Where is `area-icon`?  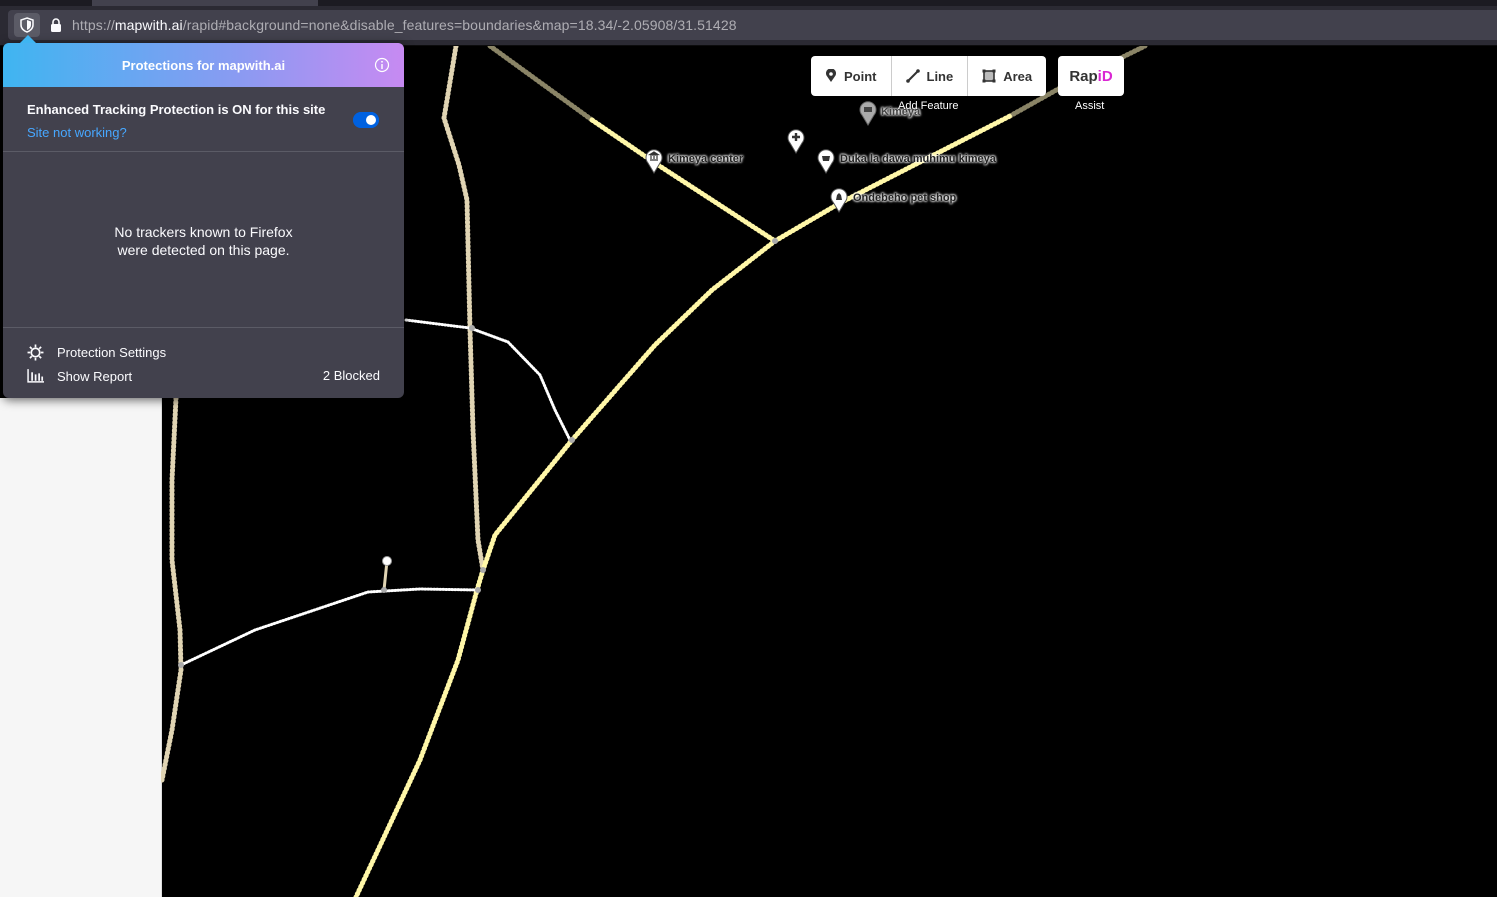
area-icon is located at coordinates (989, 76).